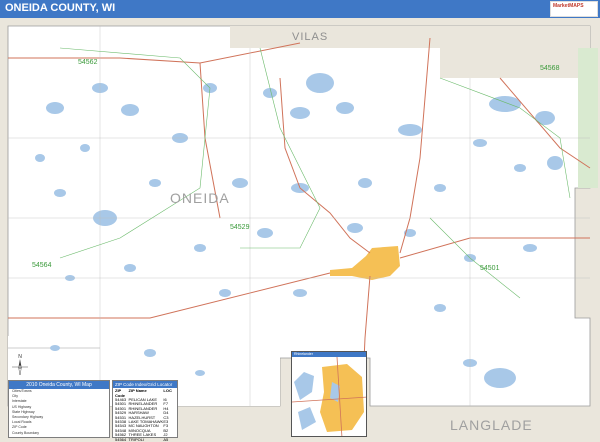 This screenshot has width=600, height=442. I want to click on zip-label: 54501, so click(490, 268).